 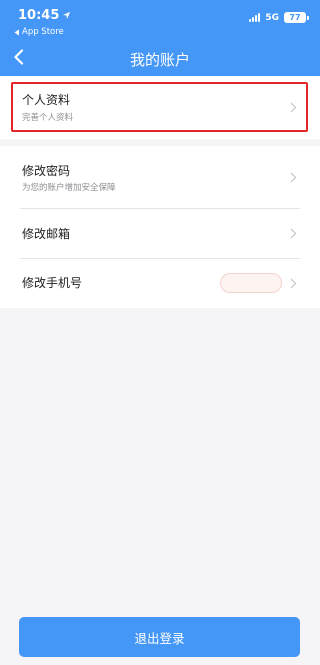 I want to click on back-to-app-link: App Store, so click(x=39, y=32).